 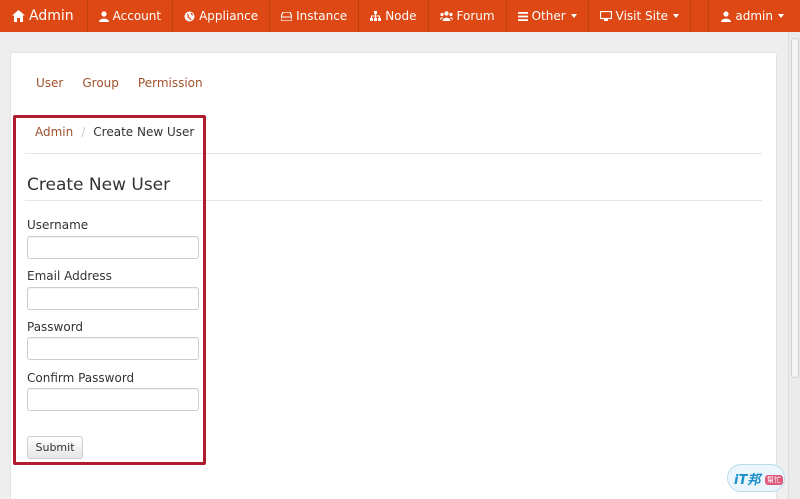 What do you see at coordinates (144, 132) in the screenshot?
I see `breadcrumb-current: Create New User` at bounding box center [144, 132].